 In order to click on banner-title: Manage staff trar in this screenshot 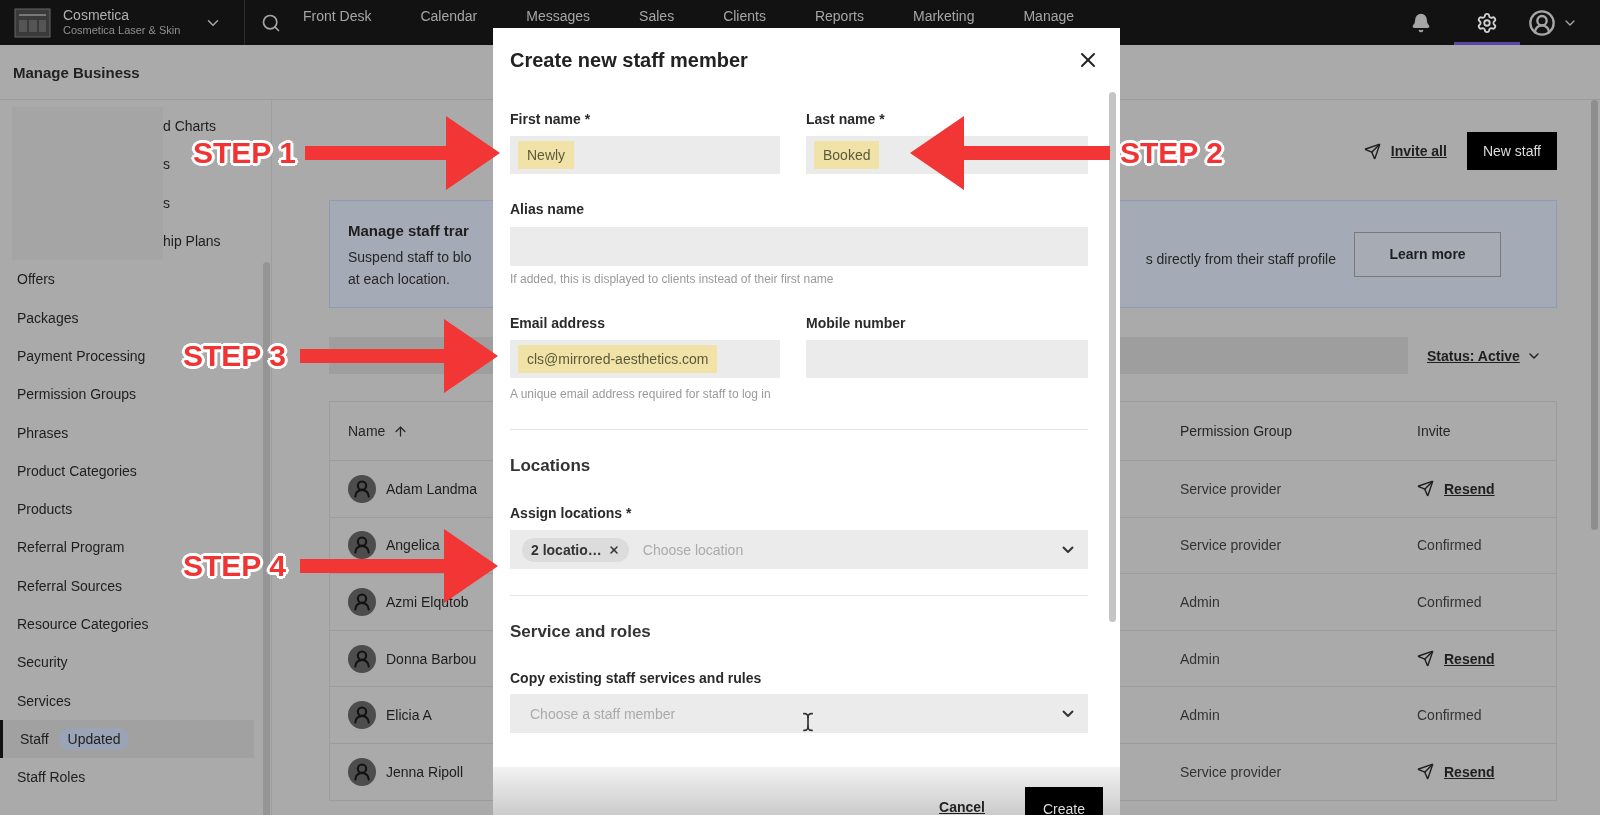, I will do `click(409, 230)`.